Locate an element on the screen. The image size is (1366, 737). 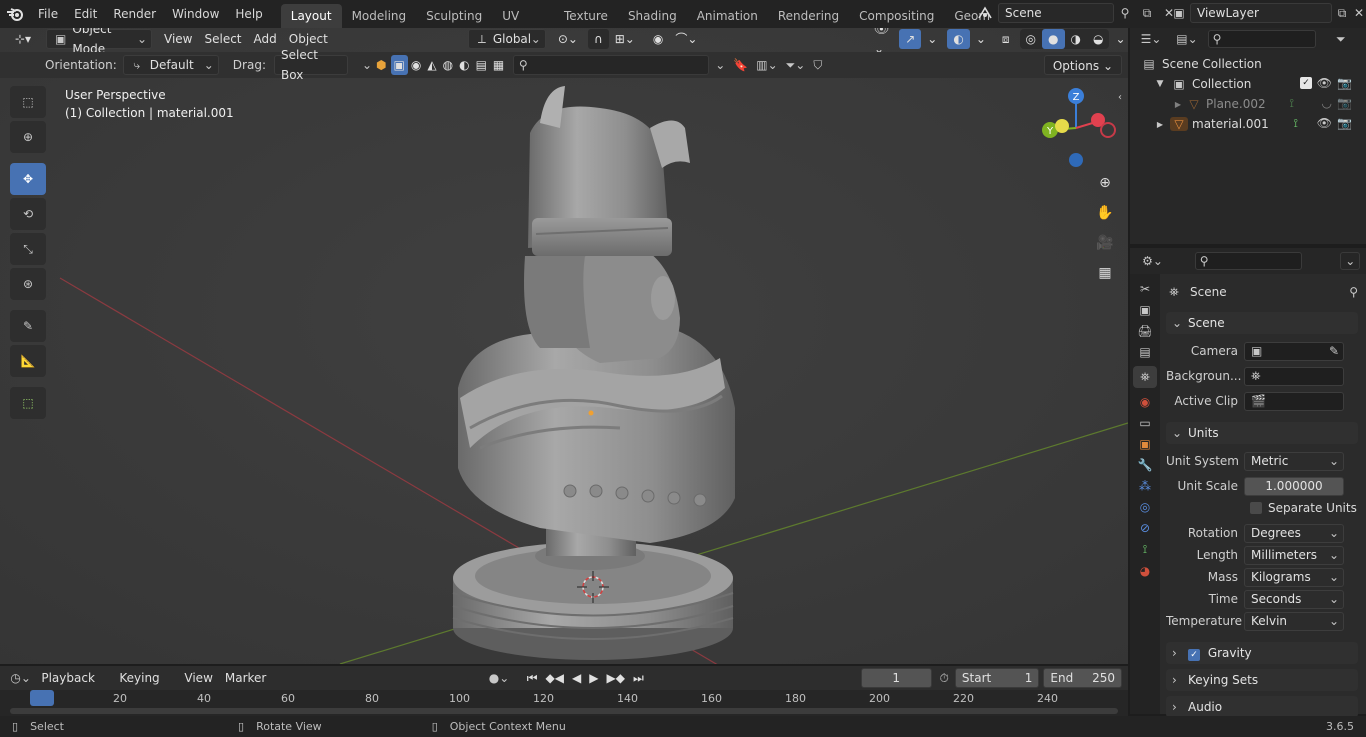
view-layer-tab-icon: ▤ is located at coordinates (1144, 352).